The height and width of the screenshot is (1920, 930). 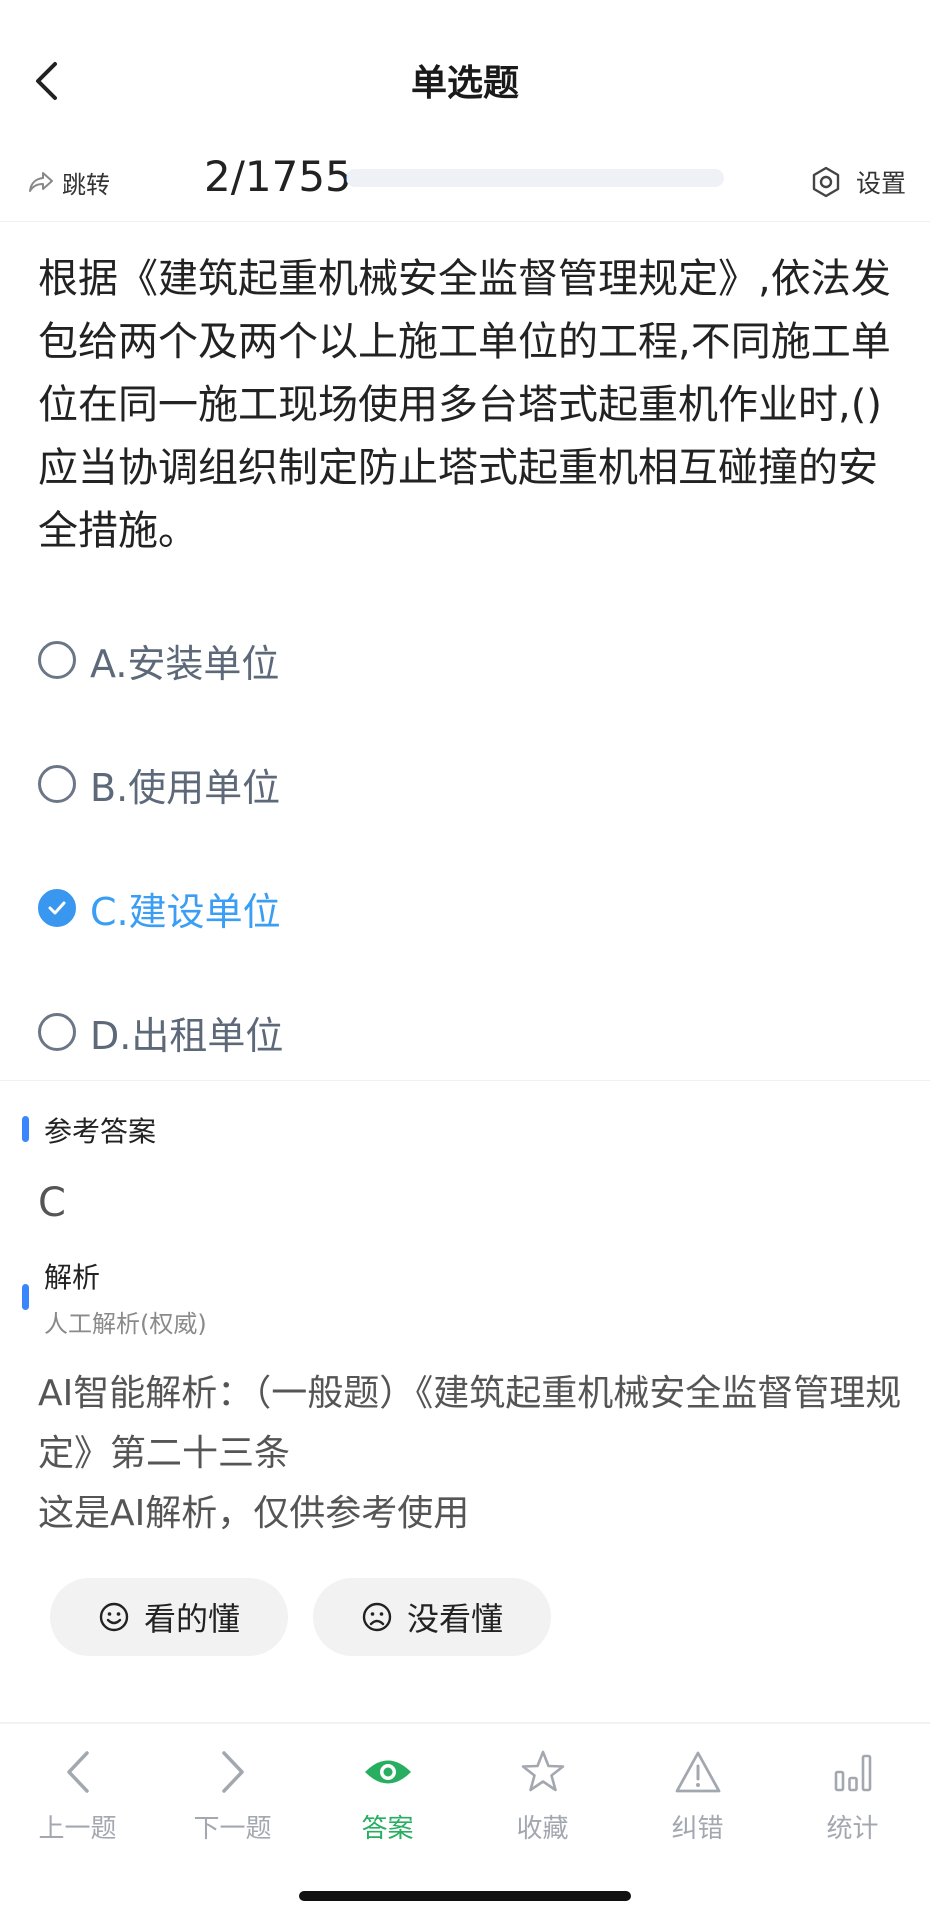 I want to click on tab-label: 答案, so click(x=387, y=1829).